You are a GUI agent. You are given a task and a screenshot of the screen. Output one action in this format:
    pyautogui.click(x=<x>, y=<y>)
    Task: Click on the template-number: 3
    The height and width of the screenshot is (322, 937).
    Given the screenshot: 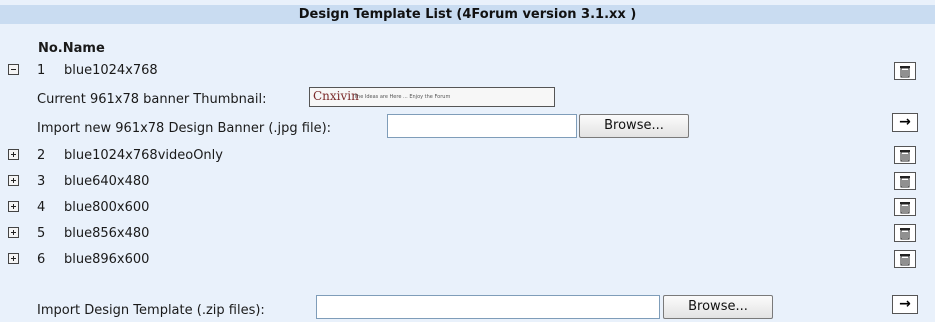 What is the action you would take?
    pyautogui.click(x=41, y=181)
    